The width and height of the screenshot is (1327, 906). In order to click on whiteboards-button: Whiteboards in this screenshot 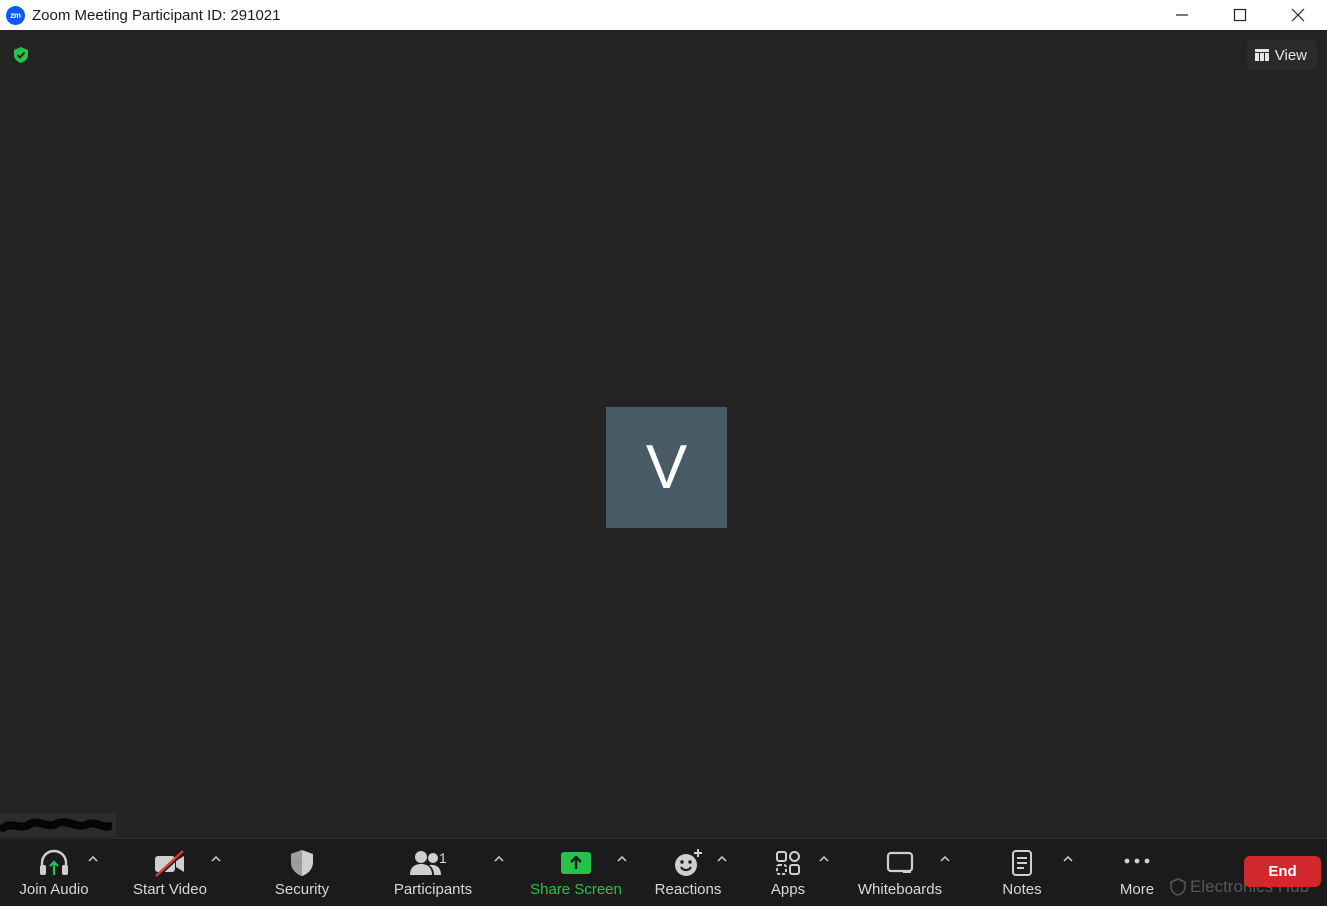, I will do `click(900, 872)`.